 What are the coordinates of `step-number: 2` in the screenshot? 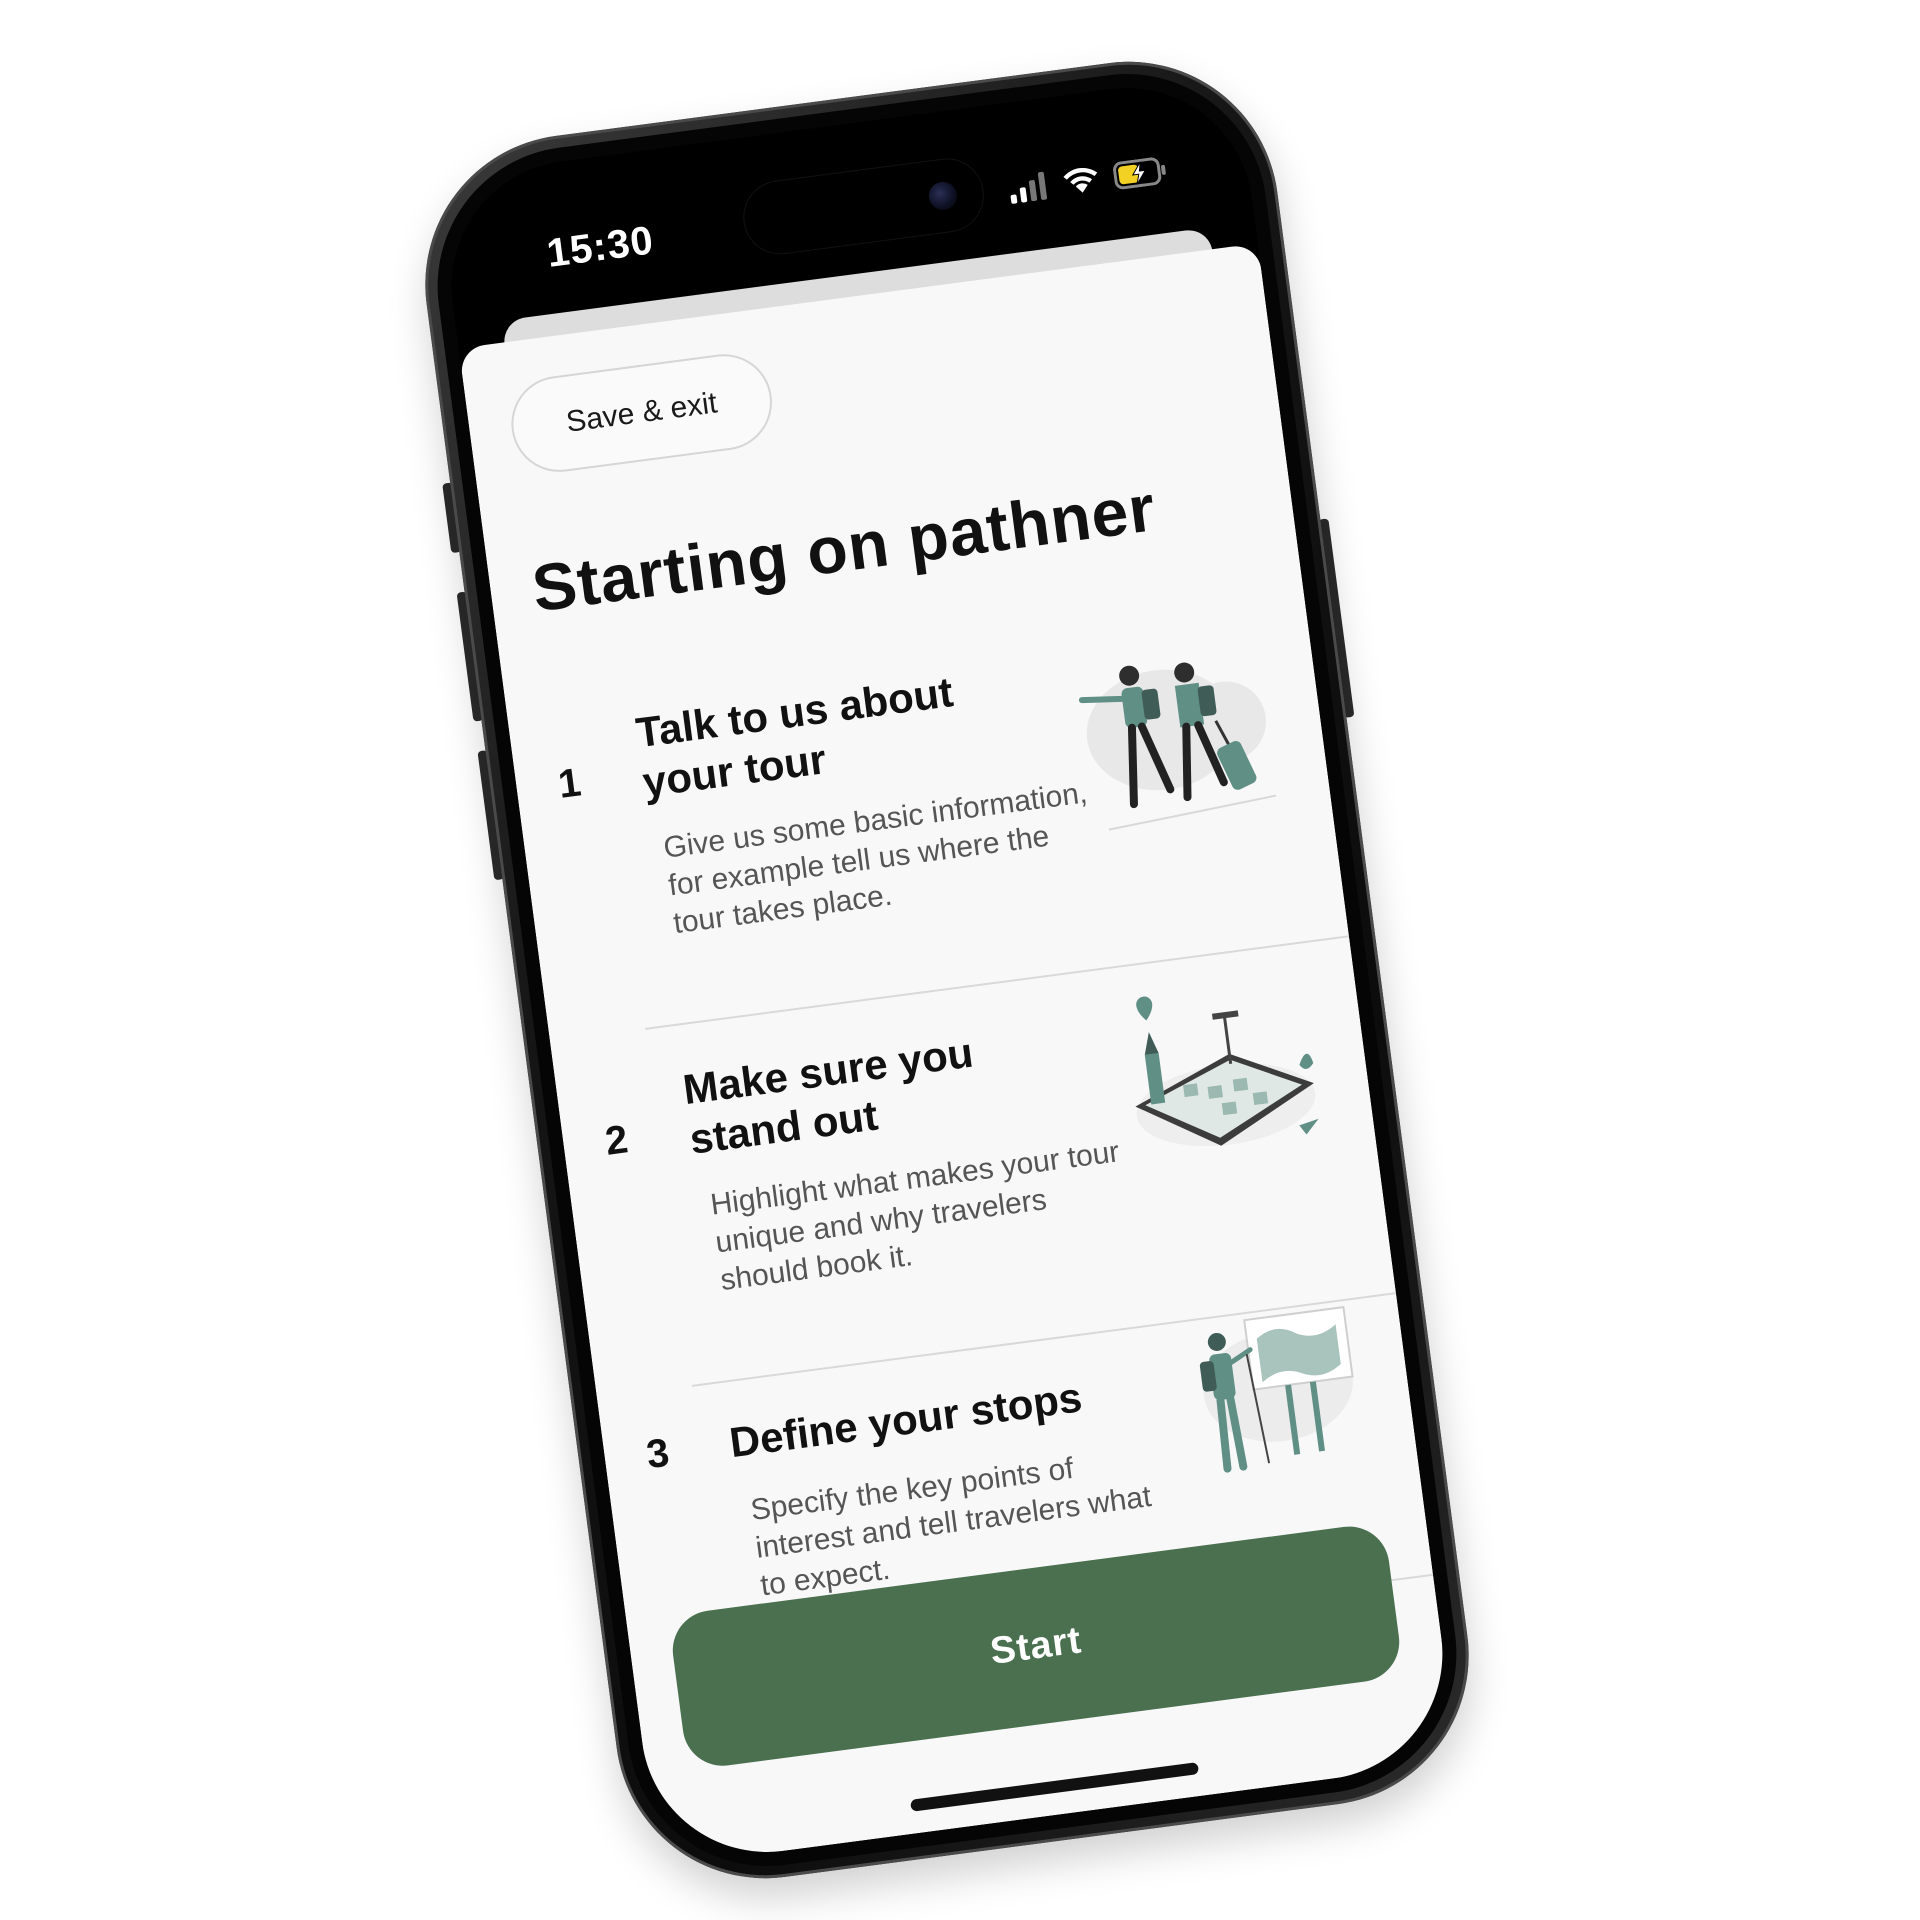 It's located at (616, 1140).